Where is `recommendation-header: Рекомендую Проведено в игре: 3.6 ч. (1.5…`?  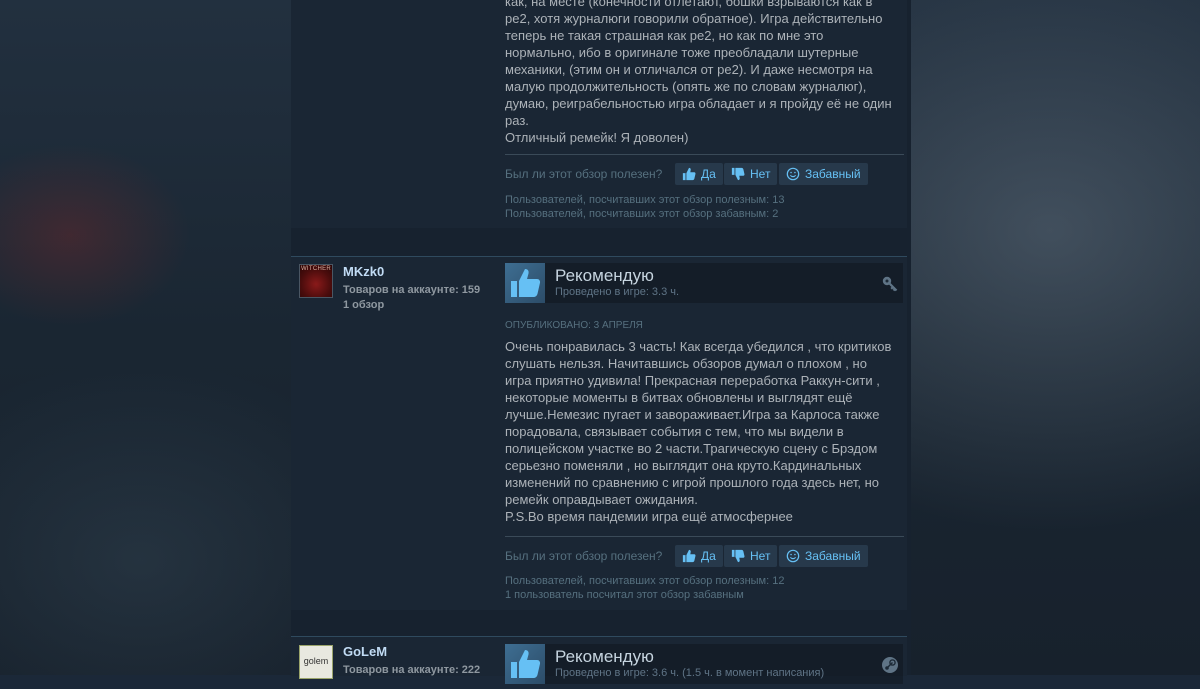 recommendation-header: Рекомендую Проведено в игре: 3.6 ч. (1.5… is located at coordinates (704, 664).